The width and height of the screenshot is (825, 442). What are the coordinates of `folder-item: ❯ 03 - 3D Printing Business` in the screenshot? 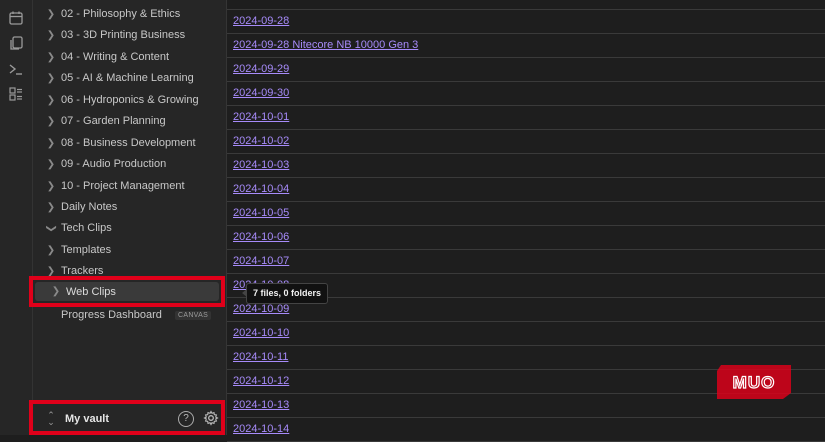 It's located at (115, 35).